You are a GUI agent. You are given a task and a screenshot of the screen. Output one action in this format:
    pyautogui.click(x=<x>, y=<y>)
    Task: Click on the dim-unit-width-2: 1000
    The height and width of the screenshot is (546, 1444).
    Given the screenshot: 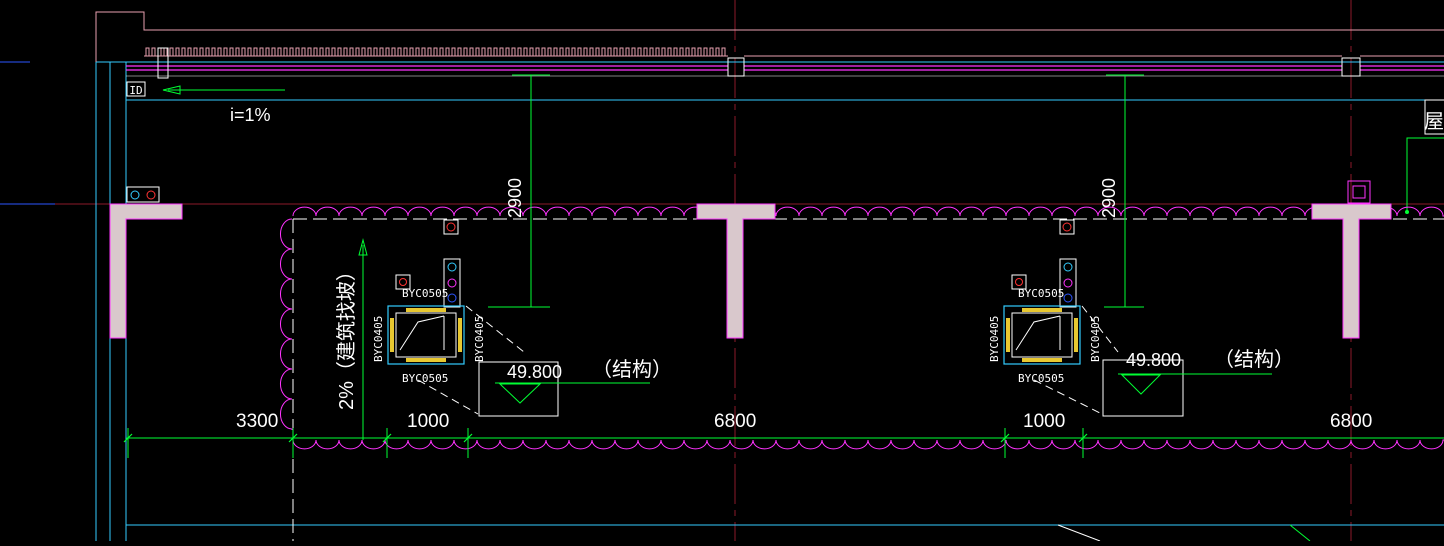 What is the action you would take?
    pyautogui.click(x=1044, y=421)
    